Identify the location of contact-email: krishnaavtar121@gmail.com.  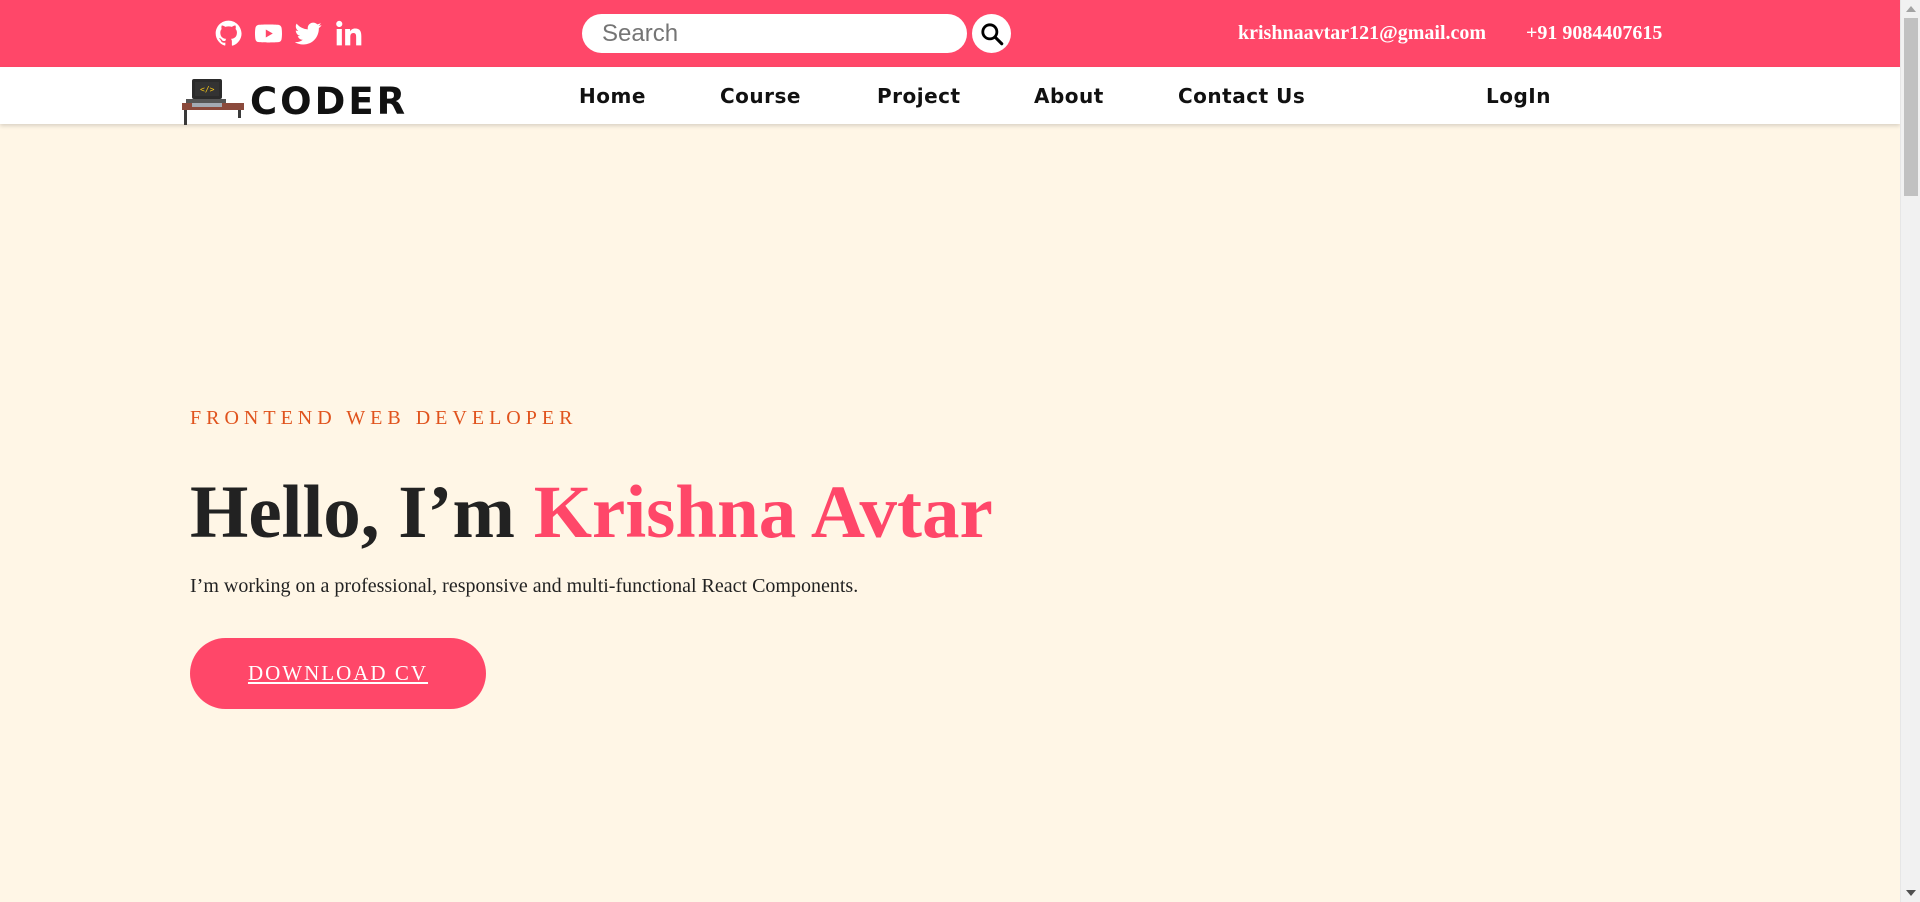
(1362, 33).